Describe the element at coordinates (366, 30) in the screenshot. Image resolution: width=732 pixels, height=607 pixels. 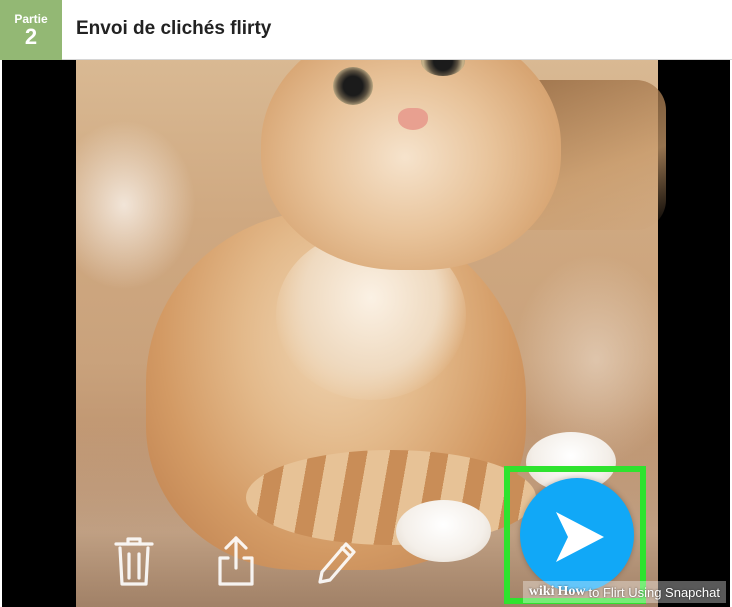
I see `step-header: Partie 2 Envoi de clichés flirty` at that location.